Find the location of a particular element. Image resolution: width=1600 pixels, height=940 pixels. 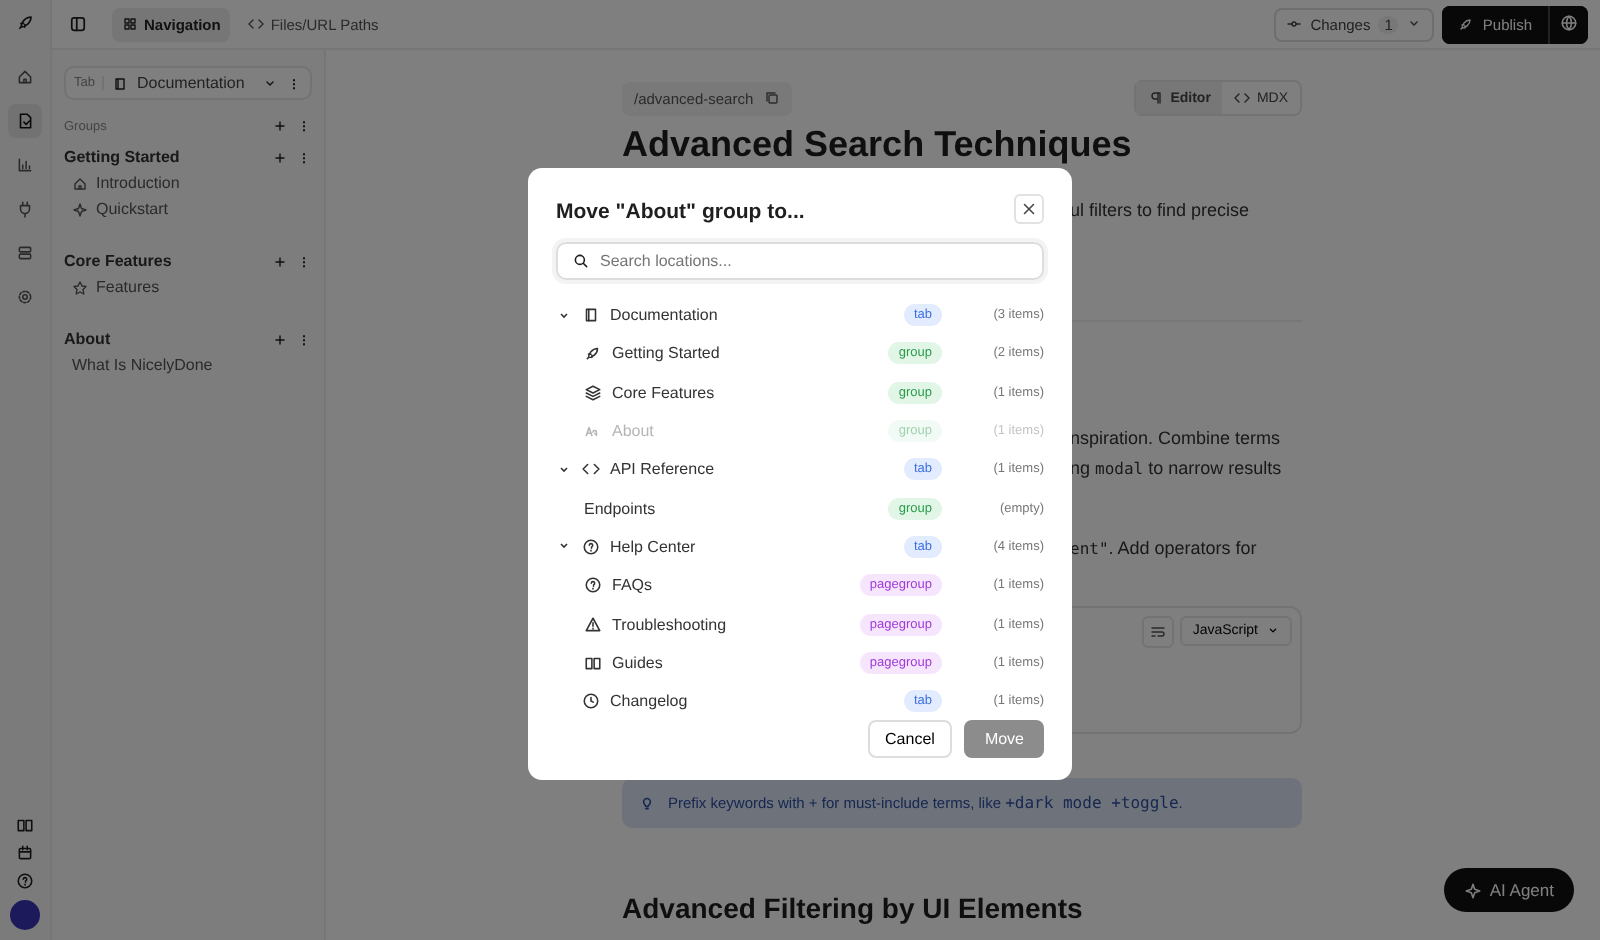

close-icon is located at coordinates (1029, 208).